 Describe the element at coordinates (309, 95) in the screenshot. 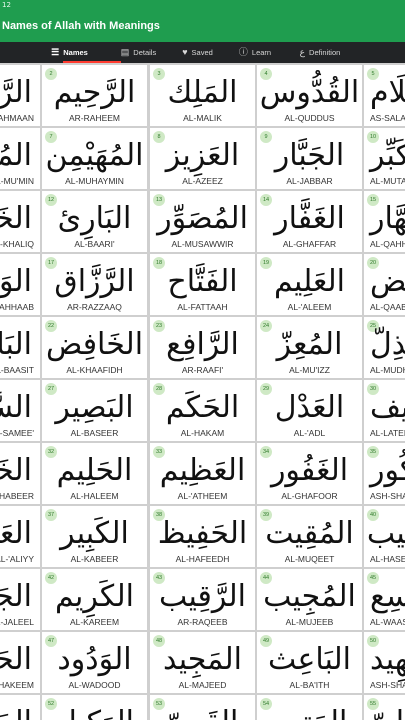

I see `name-card: 4 القُدُّوس AL-QUDDUS` at that location.